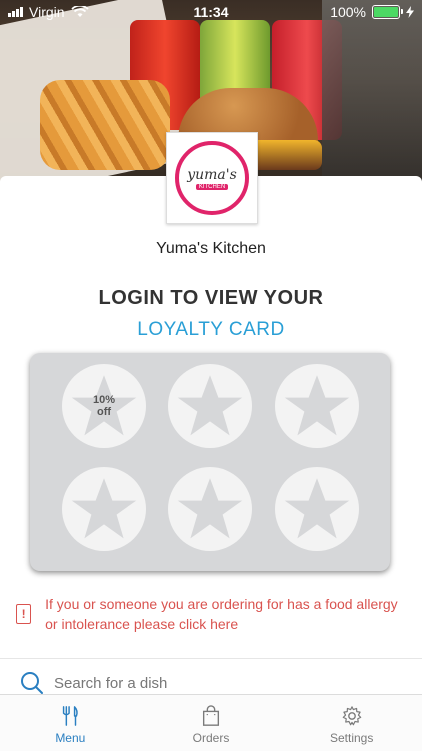 Image resolution: width=422 pixels, height=751 pixels. Describe the element at coordinates (351, 716) in the screenshot. I see `gear-icon` at that location.